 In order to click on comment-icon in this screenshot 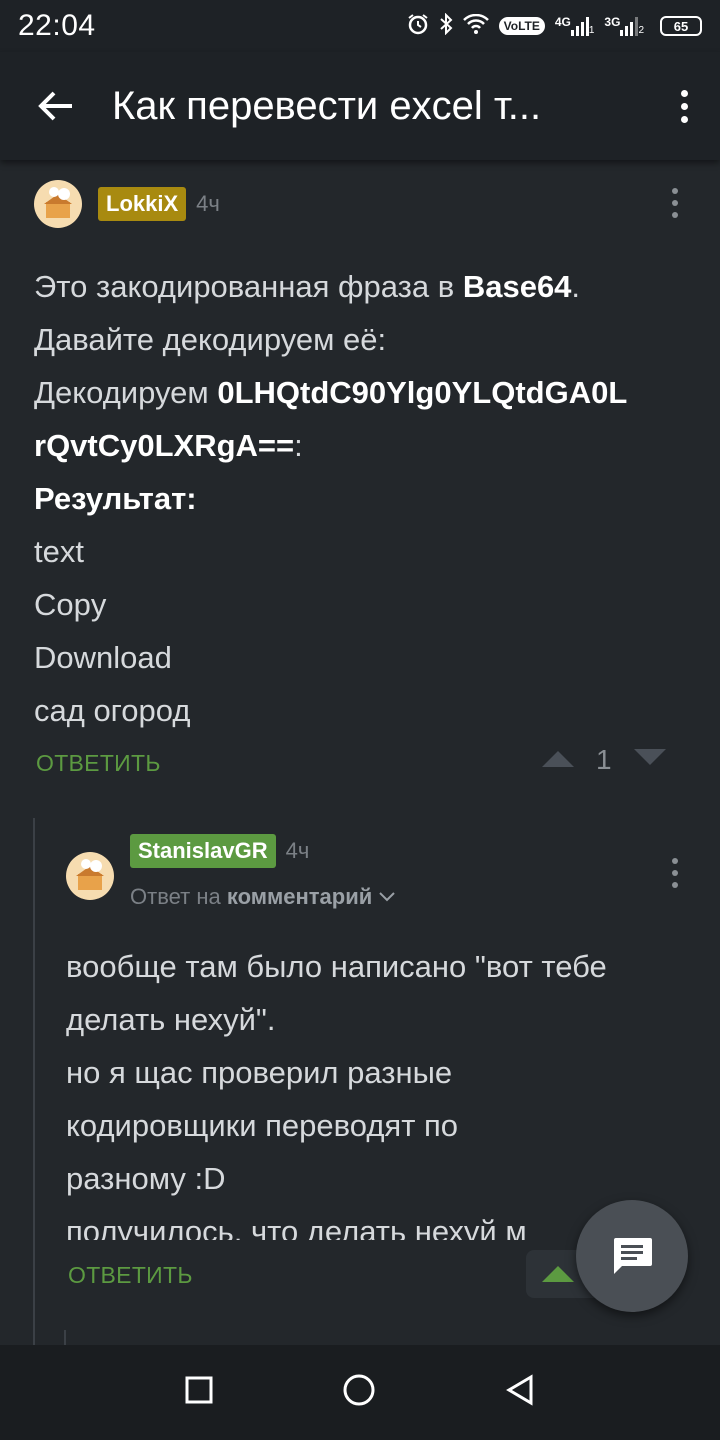, I will do `click(633, 1256)`.